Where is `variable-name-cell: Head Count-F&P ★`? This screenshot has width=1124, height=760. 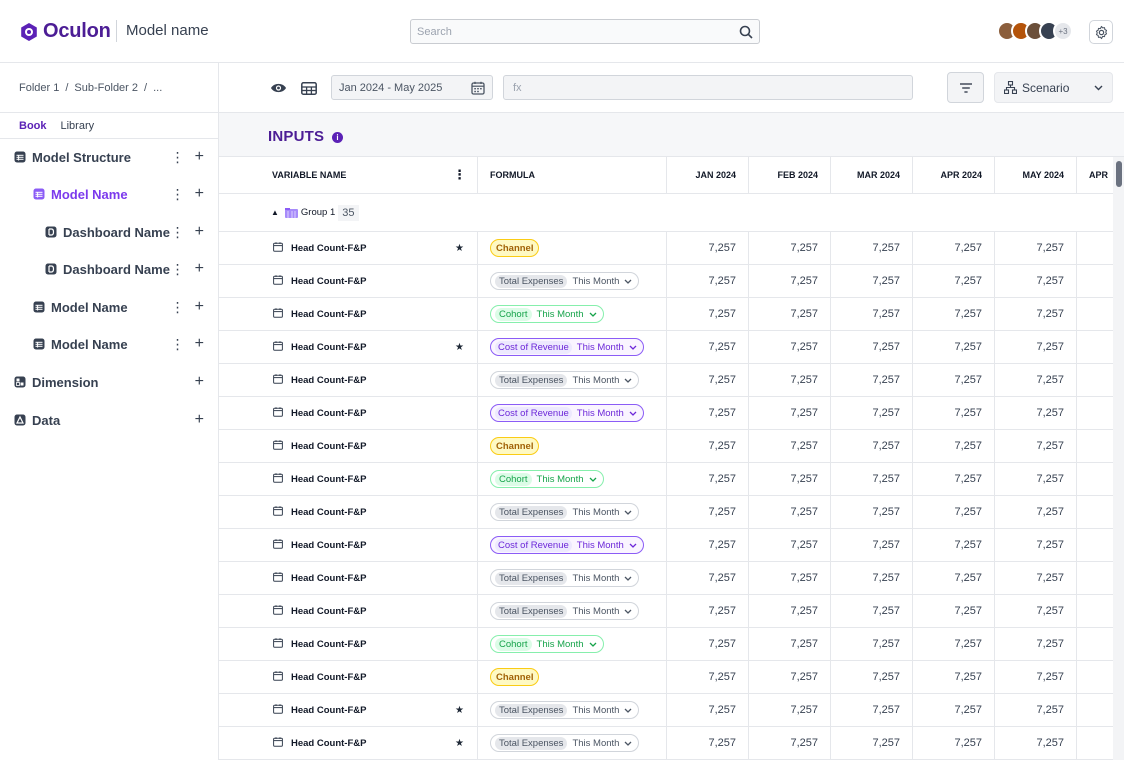 variable-name-cell: Head Count-F&P ★ is located at coordinates (348, 248).